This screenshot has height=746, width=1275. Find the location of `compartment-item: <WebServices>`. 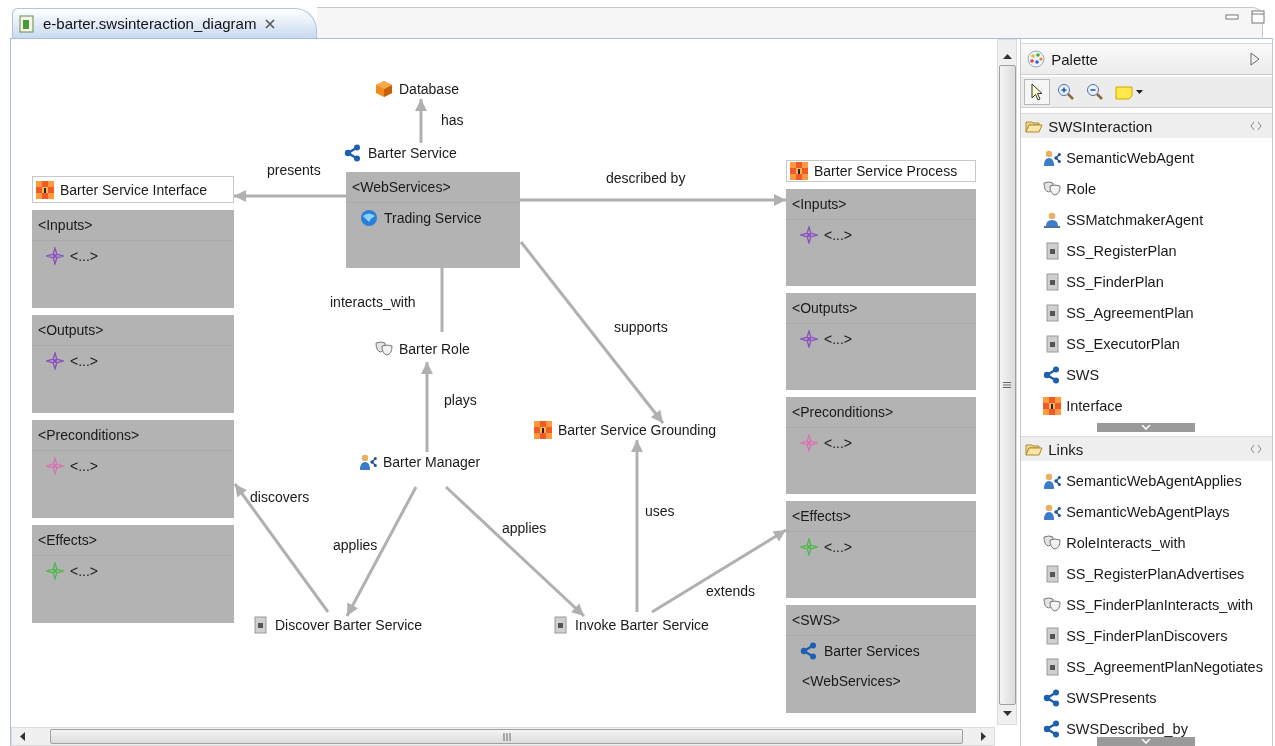

compartment-item: <WebServices> is located at coordinates (851, 681).